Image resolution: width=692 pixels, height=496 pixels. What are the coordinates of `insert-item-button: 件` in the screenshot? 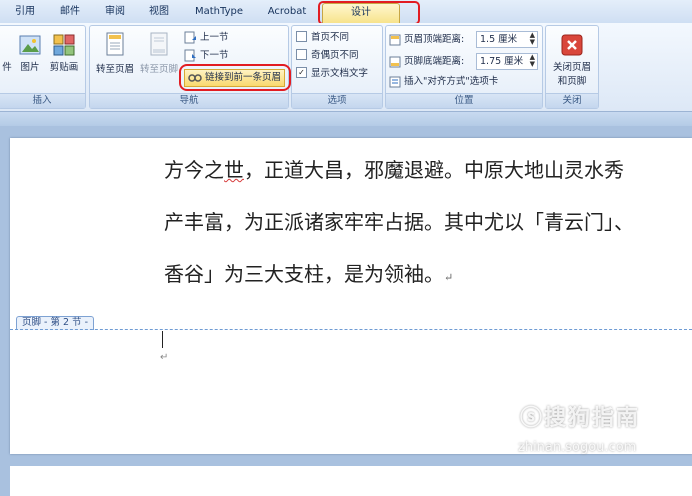 It's located at (7, 53).